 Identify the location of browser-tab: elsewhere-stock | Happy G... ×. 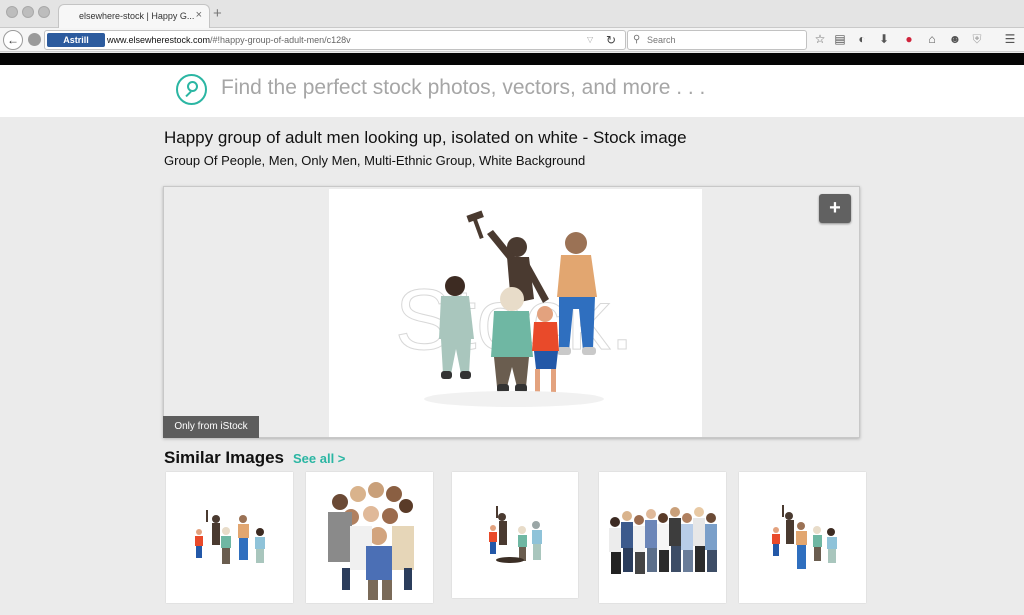
(134, 16).